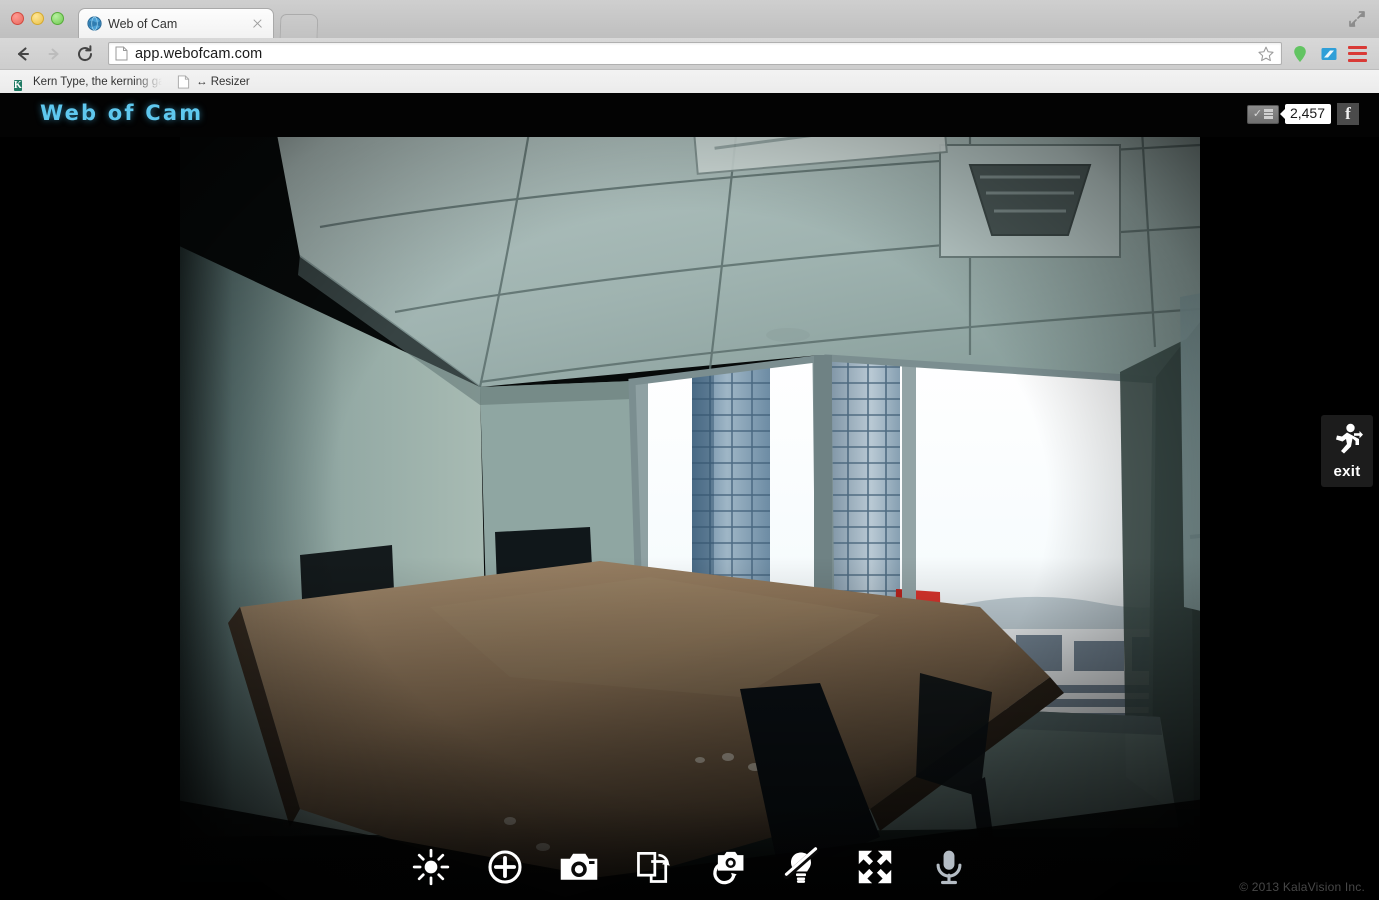  I want to click on bookmark-resizer: ↔ Resizer, so click(213, 82).